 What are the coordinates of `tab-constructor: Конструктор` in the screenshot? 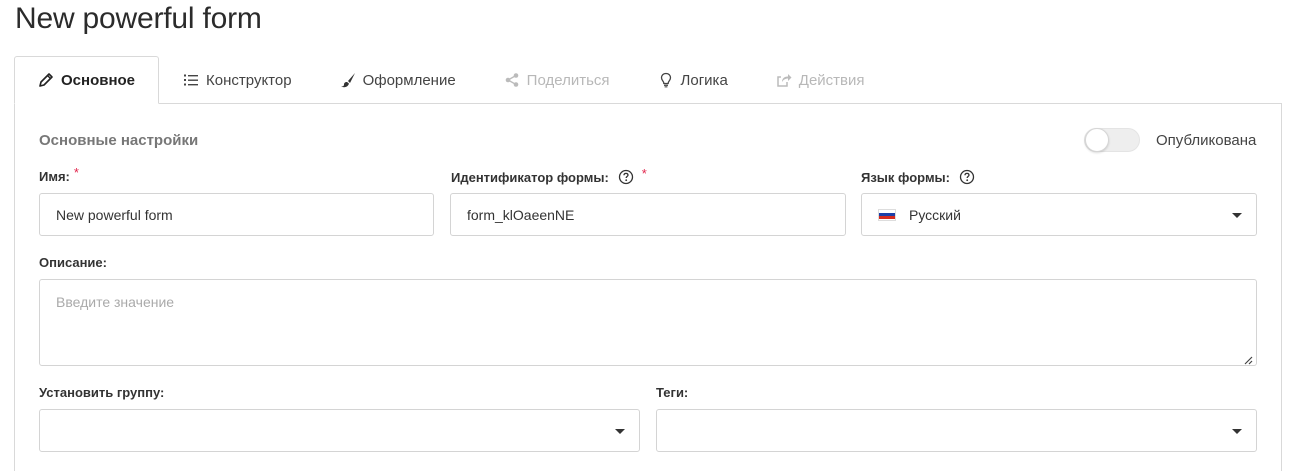 It's located at (237, 80).